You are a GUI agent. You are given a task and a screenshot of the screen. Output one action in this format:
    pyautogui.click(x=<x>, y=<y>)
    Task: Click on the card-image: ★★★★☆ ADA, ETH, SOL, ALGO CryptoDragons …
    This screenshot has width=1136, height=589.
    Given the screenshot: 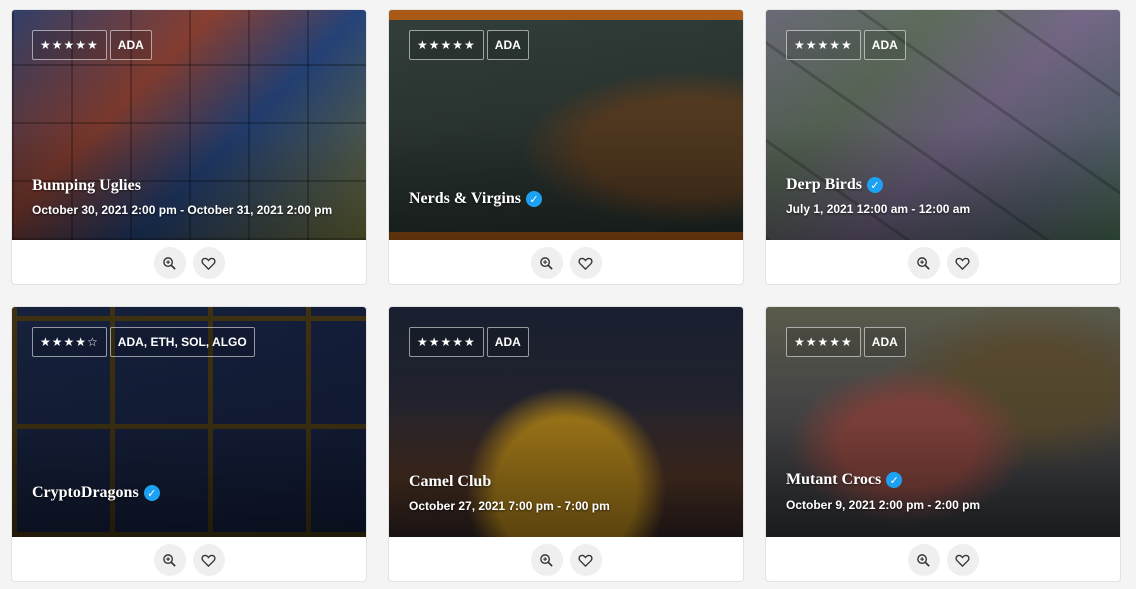 What is the action you would take?
    pyautogui.click(x=189, y=422)
    